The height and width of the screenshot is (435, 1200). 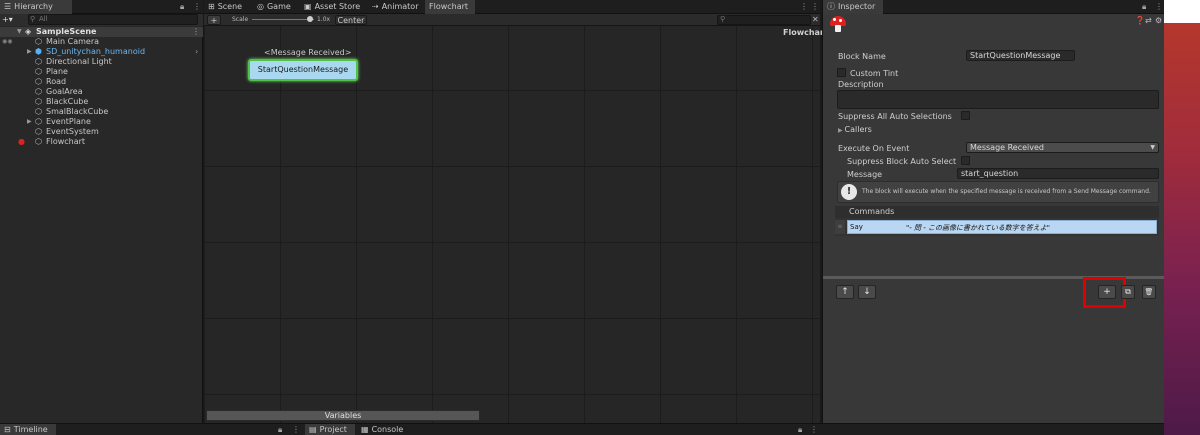 What do you see at coordinates (382, 429) in the screenshot?
I see `tab-console: ▦ Console` at bounding box center [382, 429].